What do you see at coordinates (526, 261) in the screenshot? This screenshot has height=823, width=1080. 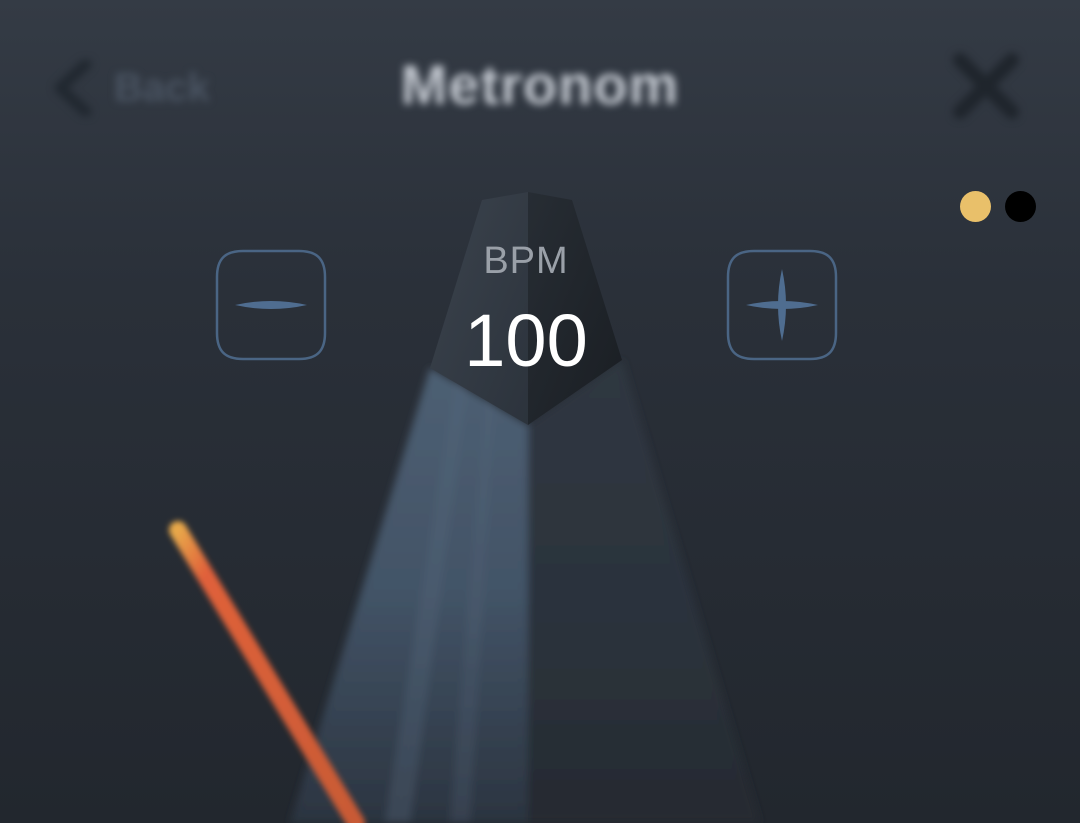 I see `bpm-label: BPM` at bounding box center [526, 261].